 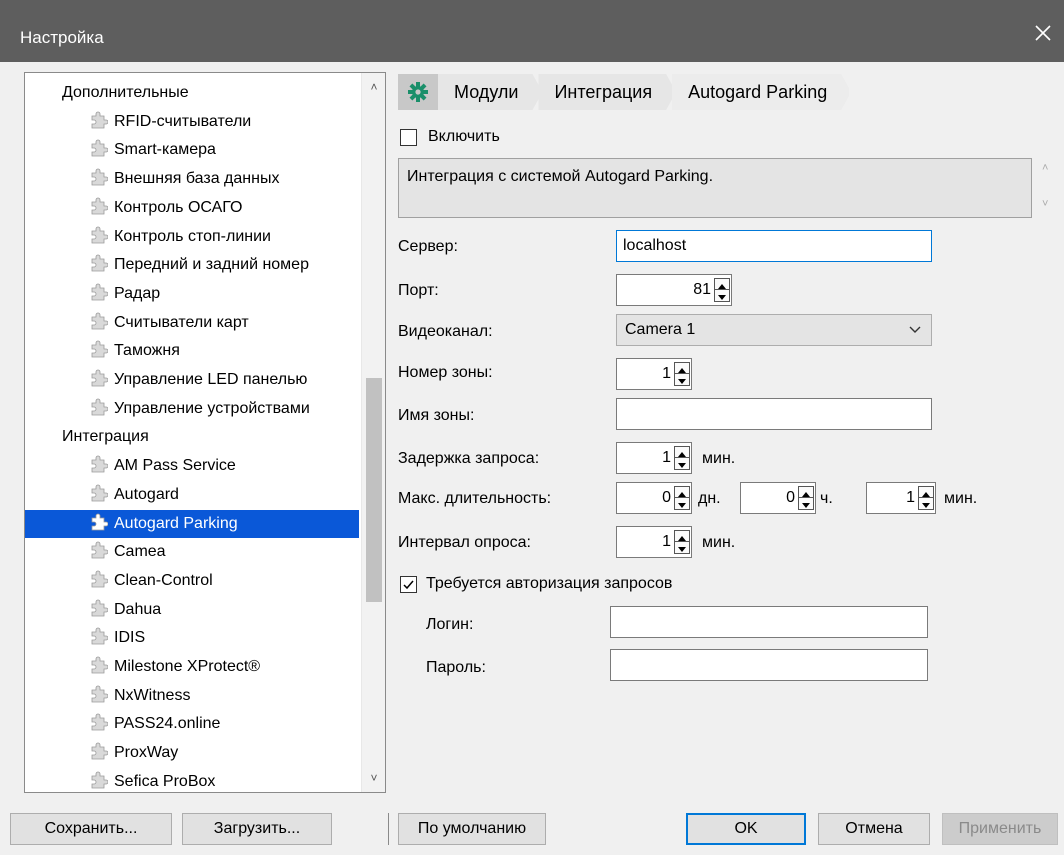 What do you see at coordinates (674, 290) in the screenshot?
I see `port-spinner: 81` at bounding box center [674, 290].